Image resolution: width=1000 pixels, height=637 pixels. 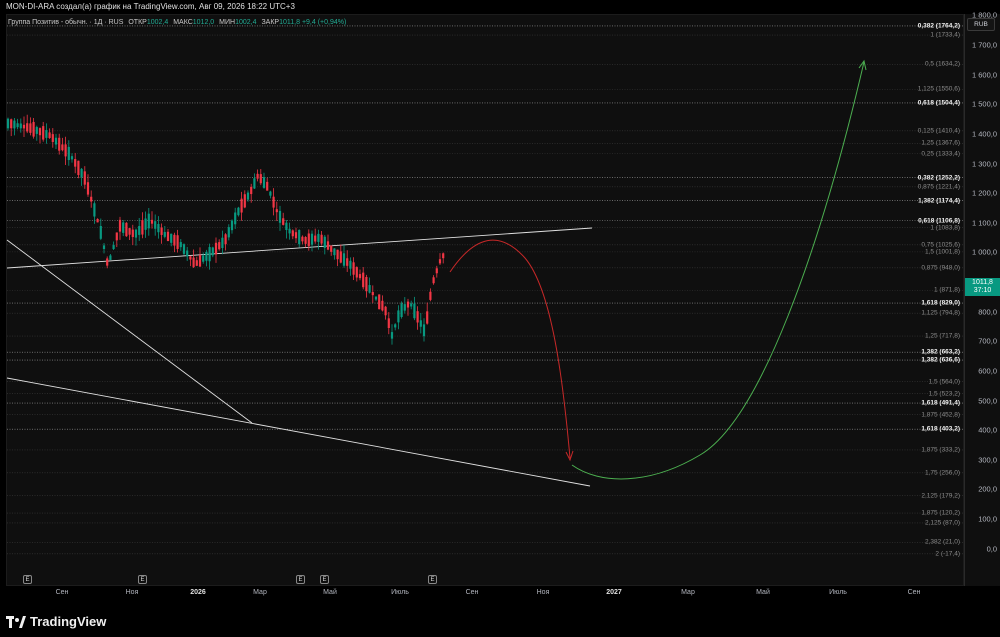 What do you see at coordinates (324, 22) in the screenshot?
I see `change-value: +9,4 (+0,94%)` at bounding box center [324, 22].